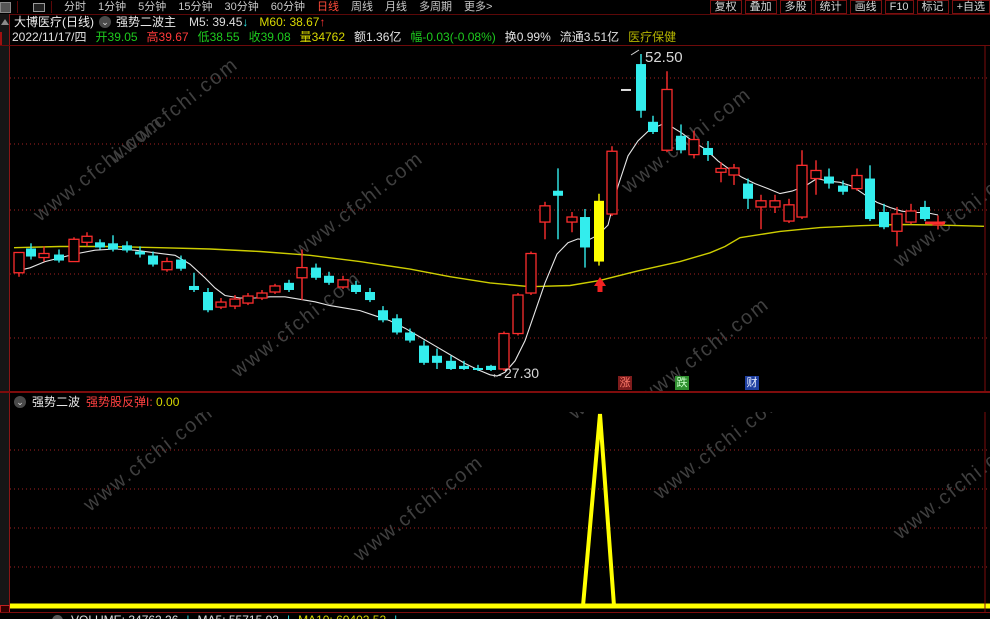 The image size is (990, 619). Describe the element at coordinates (57, 617) in the screenshot. I see `chevron-circle-icon` at that location.